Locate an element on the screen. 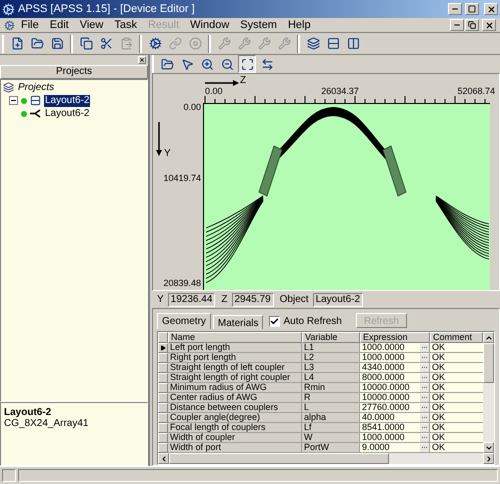 This screenshot has width=500, height=484. restore-icon is located at coordinates (472, 25).